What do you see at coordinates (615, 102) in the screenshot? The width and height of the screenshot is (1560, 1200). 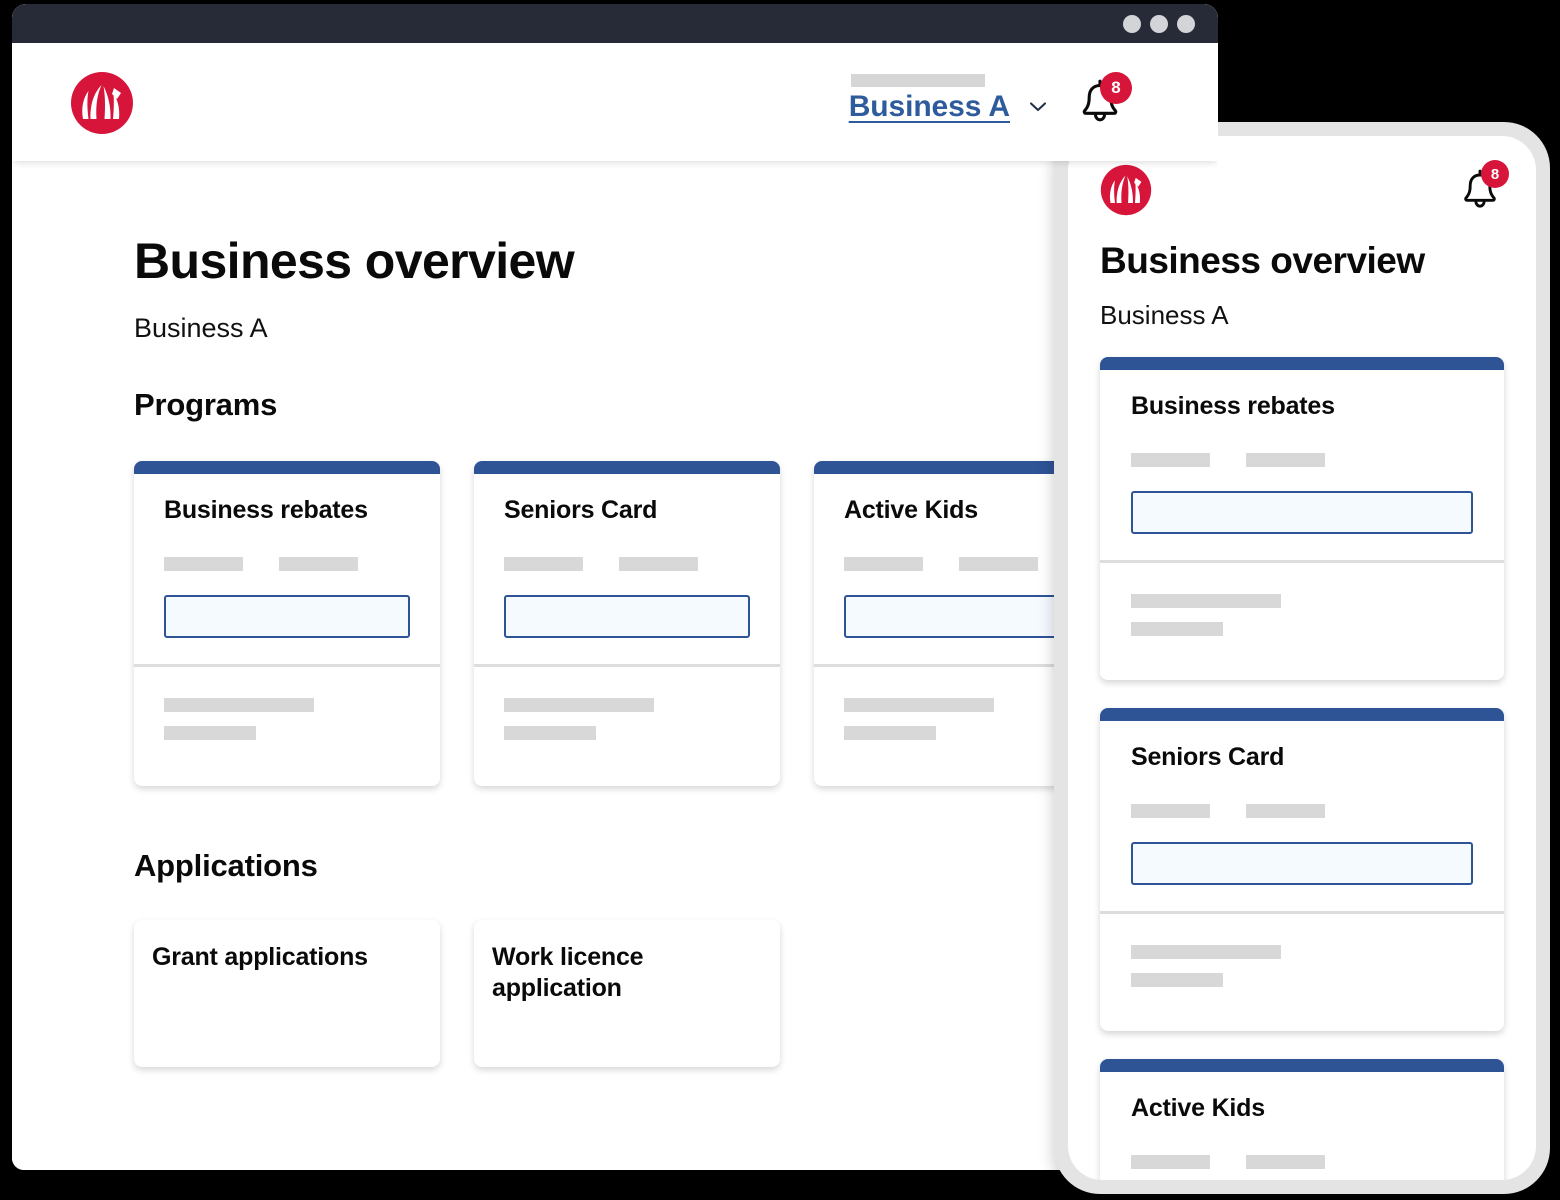 I see `site-header: Business A 8` at bounding box center [615, 102].